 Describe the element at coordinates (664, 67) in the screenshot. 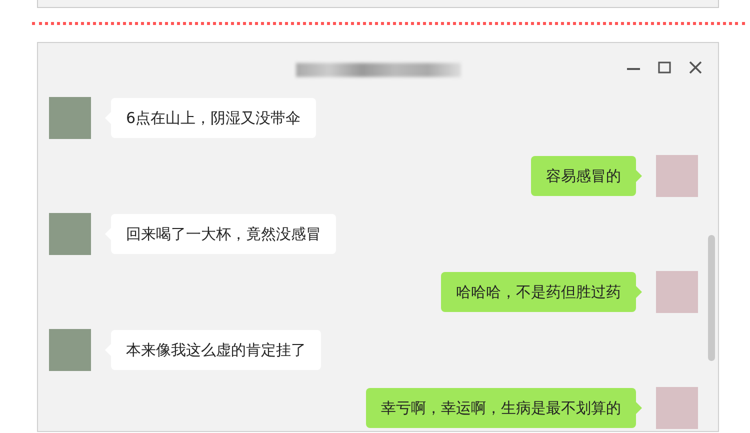

I see `maximize-icon` at that location.